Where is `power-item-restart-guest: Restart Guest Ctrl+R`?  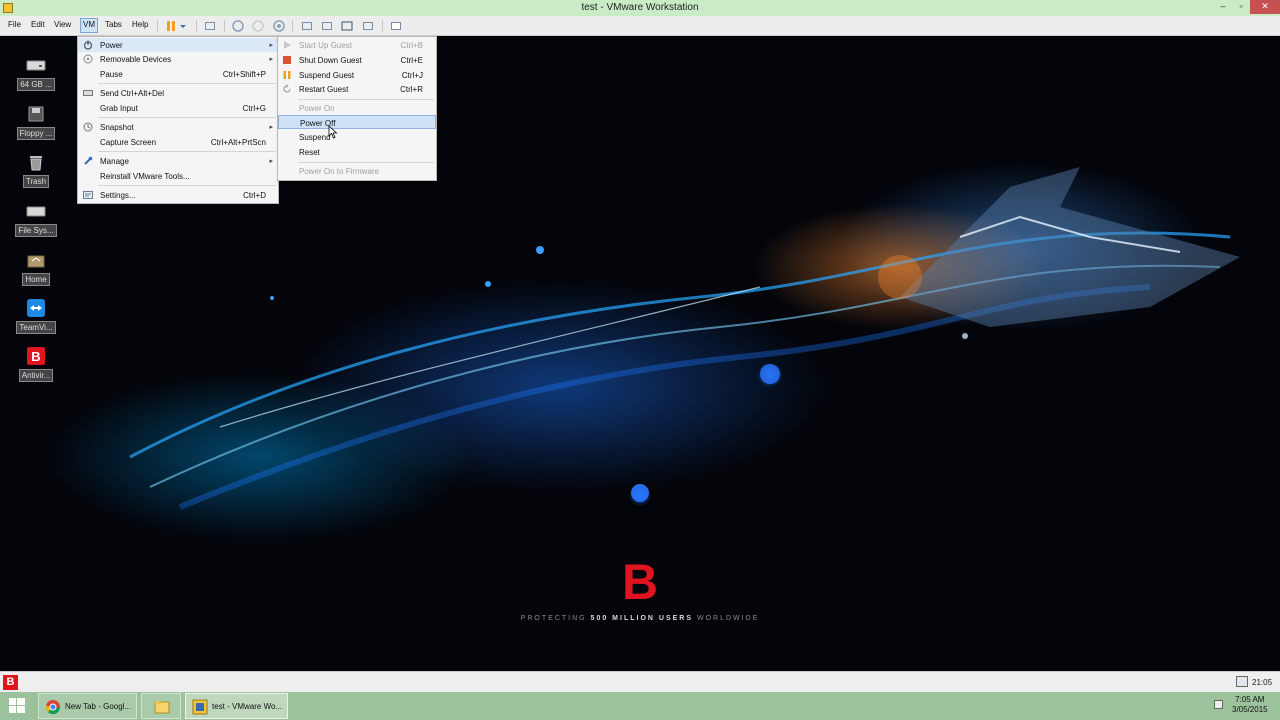 power-item-restart-guest: Restart Guest Ctrl+R is located at coordinates (357, 89).